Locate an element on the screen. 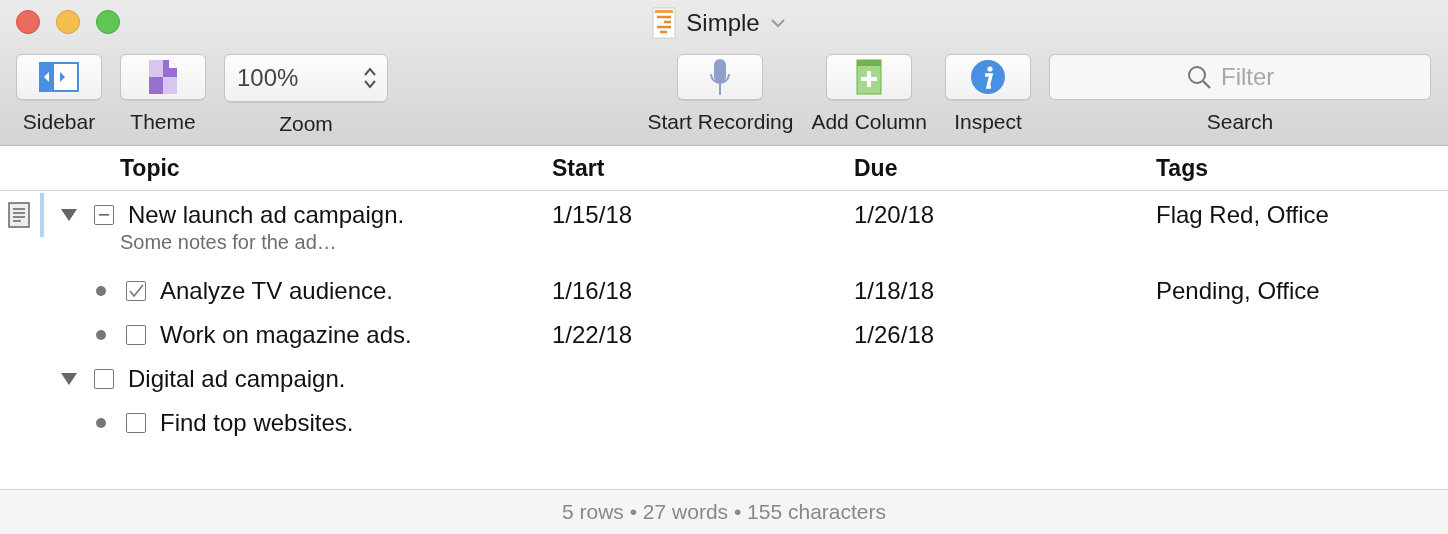 Image resolution: width=1448 pixels, height=534 pixels. tags-text: Flag Red, Office is located at coordinates (1243, 215).